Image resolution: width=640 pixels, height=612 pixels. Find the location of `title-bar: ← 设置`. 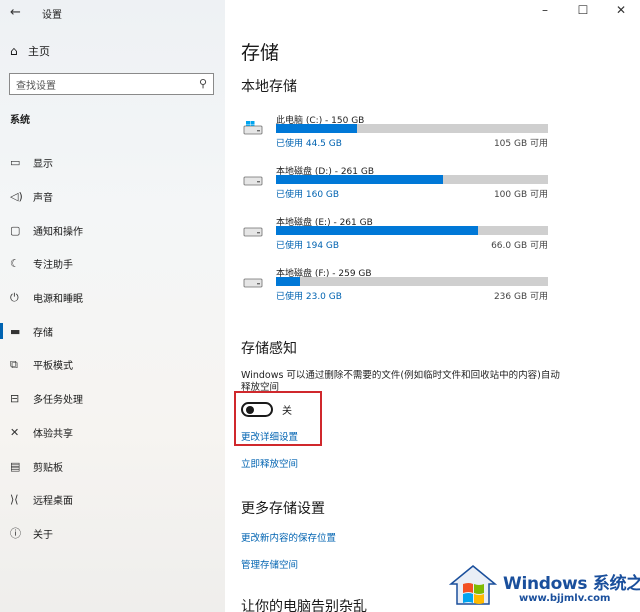

title-bar: ← 设置 is located at coordinates (112, 13).